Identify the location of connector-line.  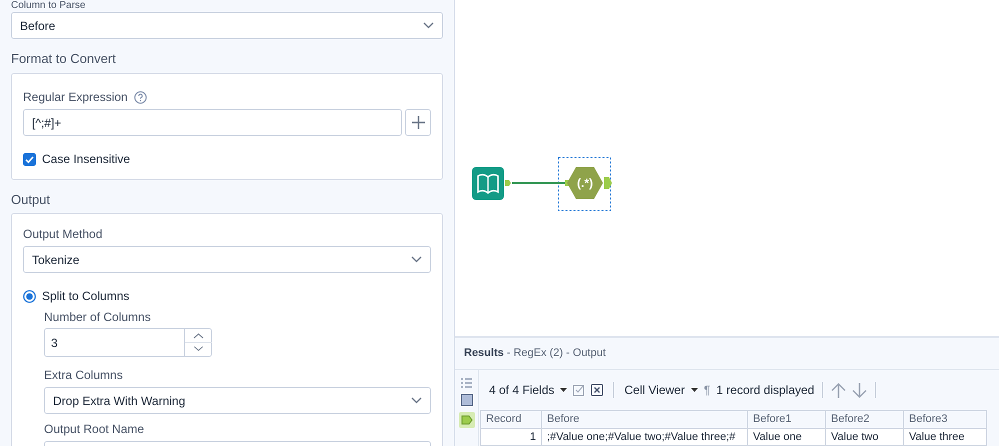
(538, 183).